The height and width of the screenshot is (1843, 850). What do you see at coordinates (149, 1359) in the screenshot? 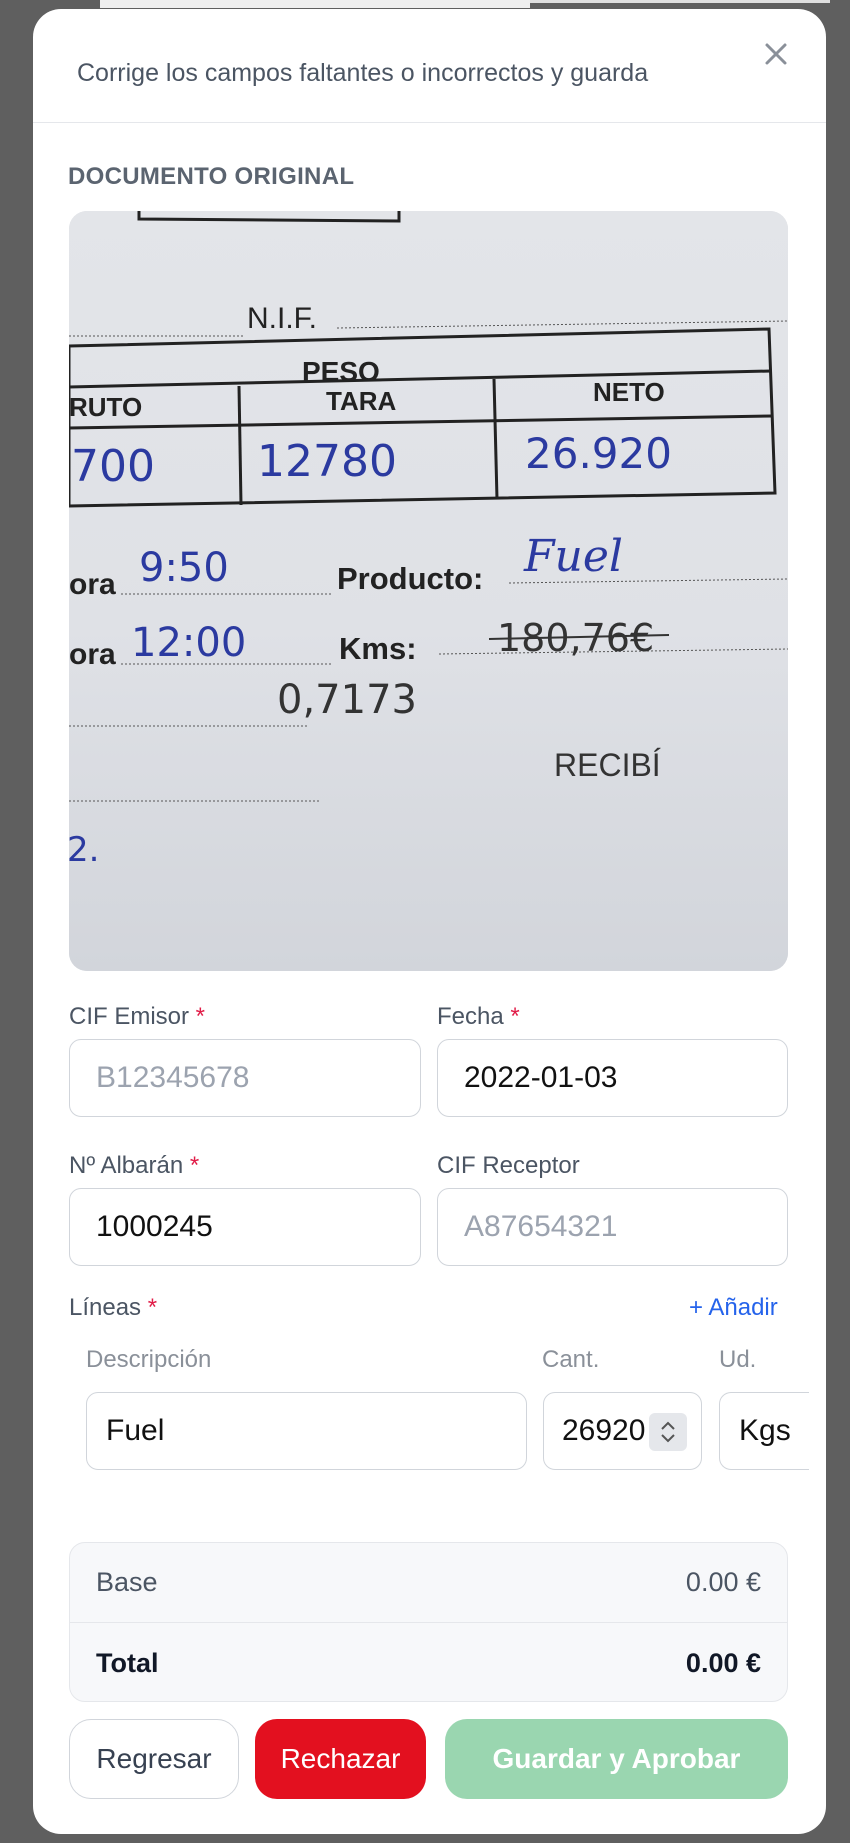
I see `column-header-description: Descripción` at bounding box center [149, 1359].